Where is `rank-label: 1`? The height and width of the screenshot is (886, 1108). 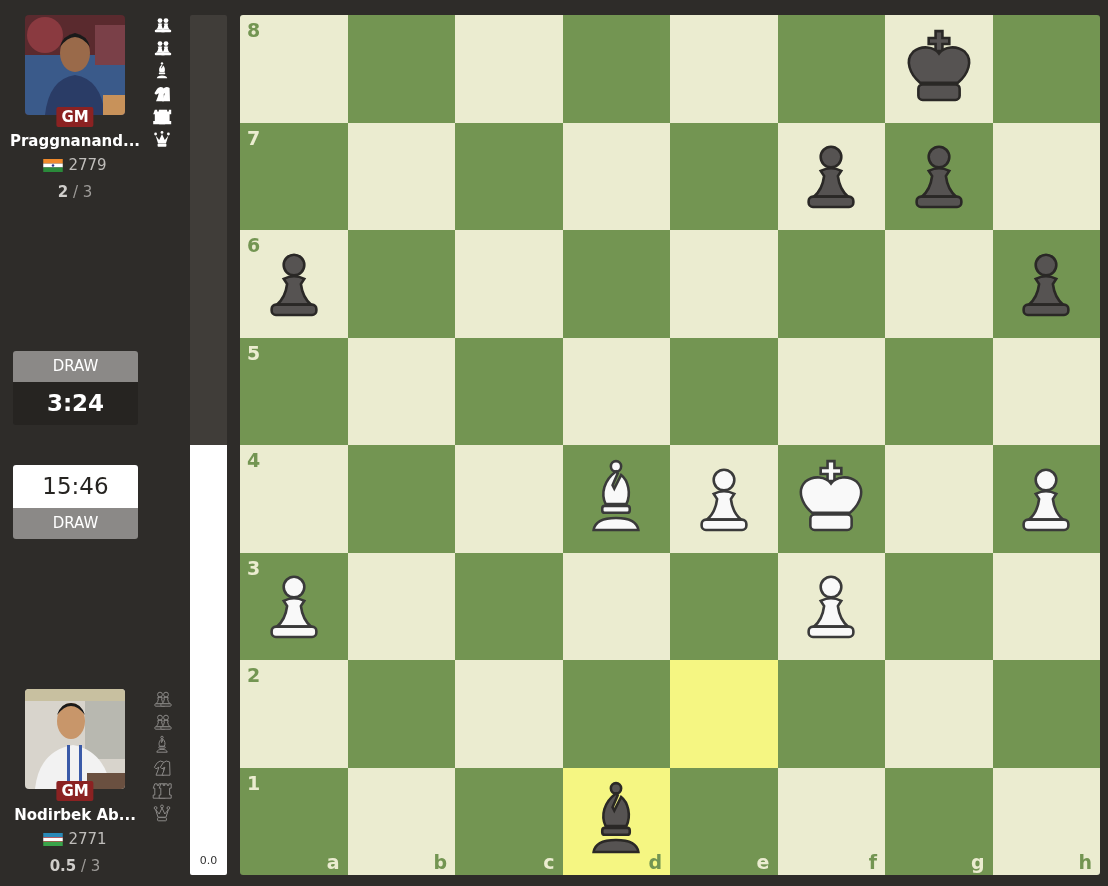 rank-label: 1 is located at coordinates (254, 782).